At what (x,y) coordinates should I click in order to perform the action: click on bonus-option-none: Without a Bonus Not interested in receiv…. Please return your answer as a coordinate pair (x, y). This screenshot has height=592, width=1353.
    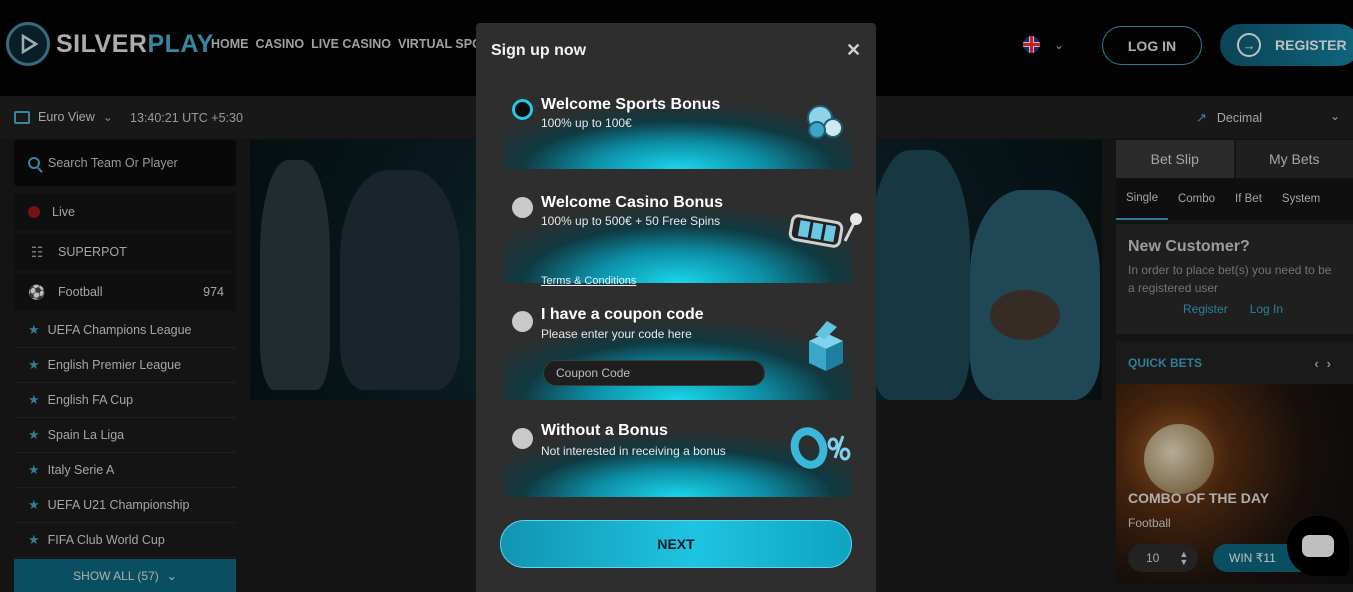
    Looking at the image, I should click on (678, 454).